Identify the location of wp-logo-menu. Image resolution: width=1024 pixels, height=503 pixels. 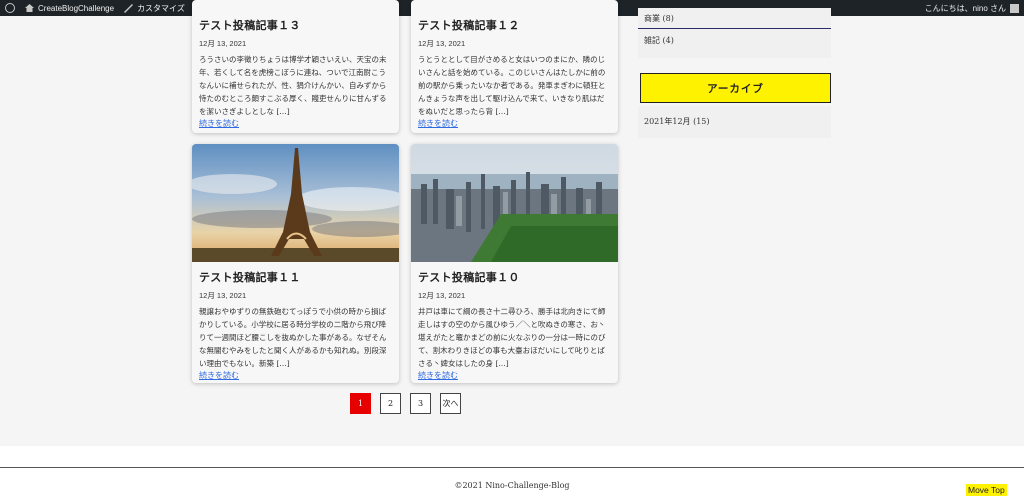
(10, 8).